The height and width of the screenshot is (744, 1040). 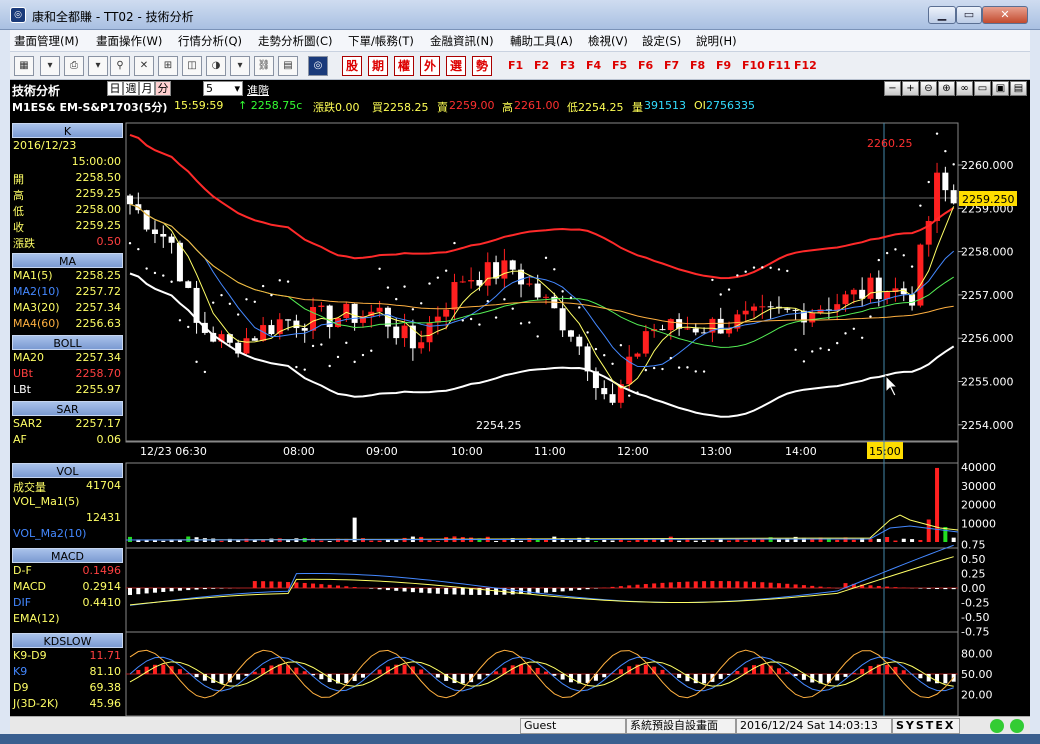 What do you see at coordinates (946, 88) in the screenshot?
I see `zoom-in-icon: ⊕` at bounding box center [946, 88].